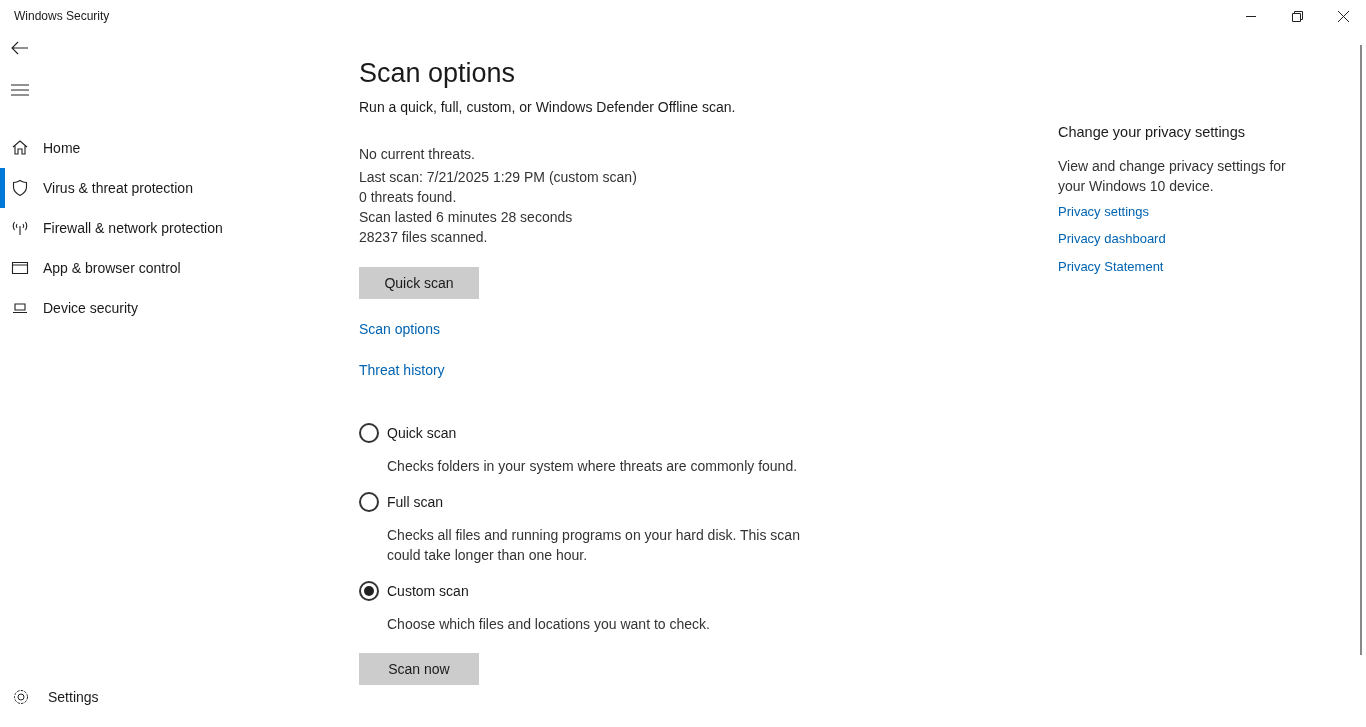  I want to click on side-description: View and change privacy settings for your Windows 10 device., so click(1172, 176).